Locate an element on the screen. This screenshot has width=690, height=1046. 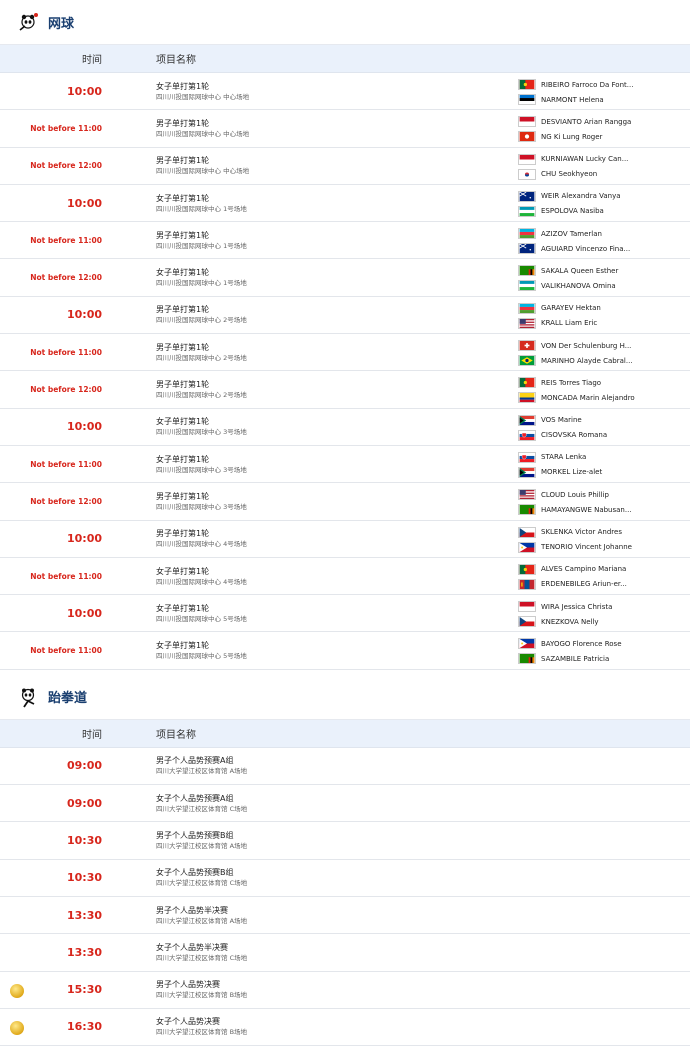
players: BAYOGO Florence Rose SAZAMBILE Patricia is located at coordinates (584, 651).